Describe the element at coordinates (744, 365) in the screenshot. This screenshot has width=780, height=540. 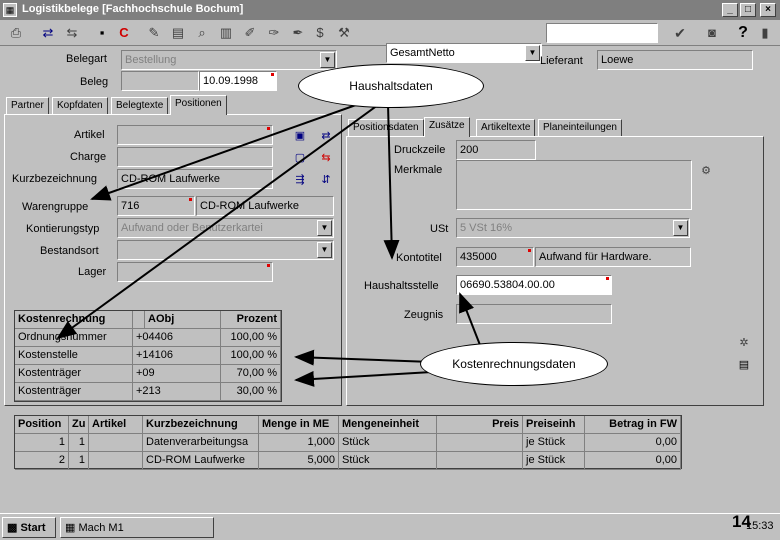
I see `document-icon: ▤` at that location.